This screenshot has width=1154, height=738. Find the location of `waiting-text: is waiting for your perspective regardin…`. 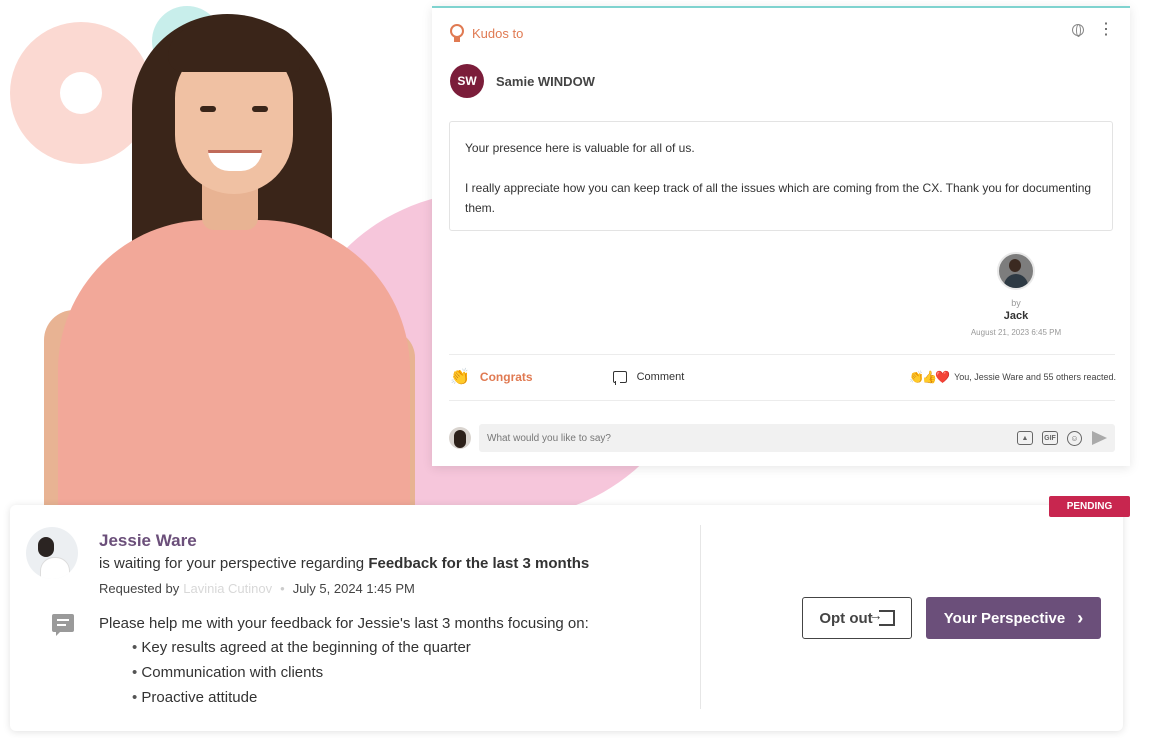

waiting-text: is waiting for your perspective regardin… is located at coordinates (232, 563).